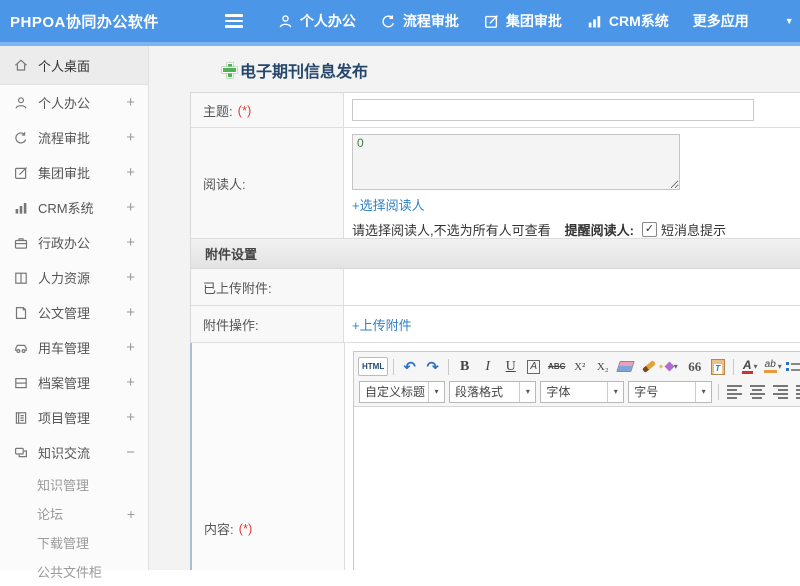 The height and width of the screenshot is (586, 800). What do you see at coordinates (648, 366) in the screenshot?
I see `format-brush-button` at bounding box center [648, 366].